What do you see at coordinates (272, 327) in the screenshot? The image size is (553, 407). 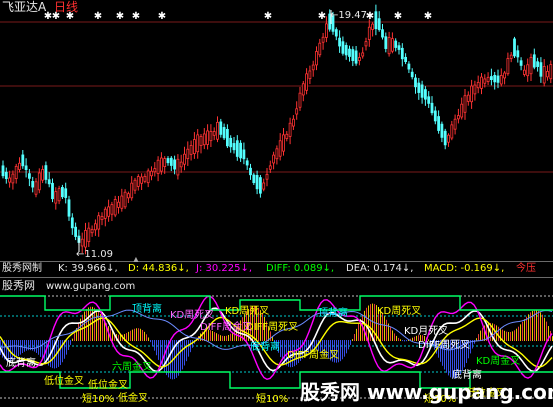 I see `signal-label: DIFF周死叉` at bounding box center [272, 327].